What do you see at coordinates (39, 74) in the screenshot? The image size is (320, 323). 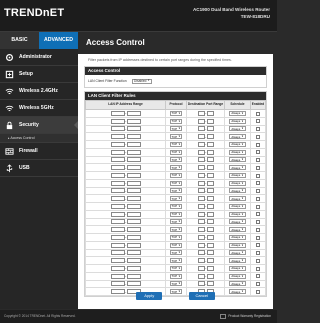 I see `sidebar-item-setup: Setup` at bounding box center [39, 74].